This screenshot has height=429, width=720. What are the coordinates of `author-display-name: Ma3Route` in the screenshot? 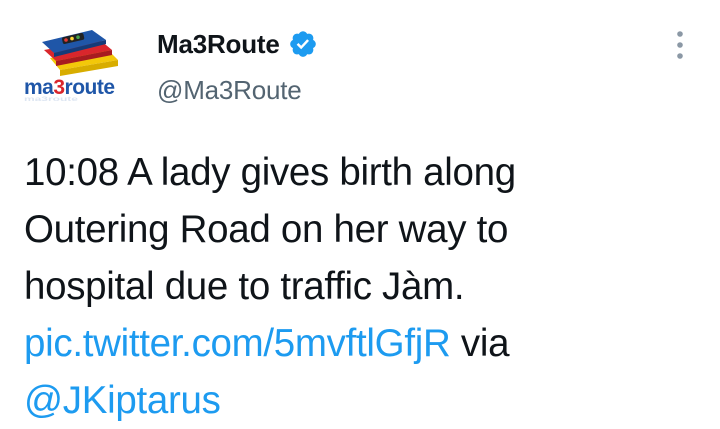 It's located at (218, 44).